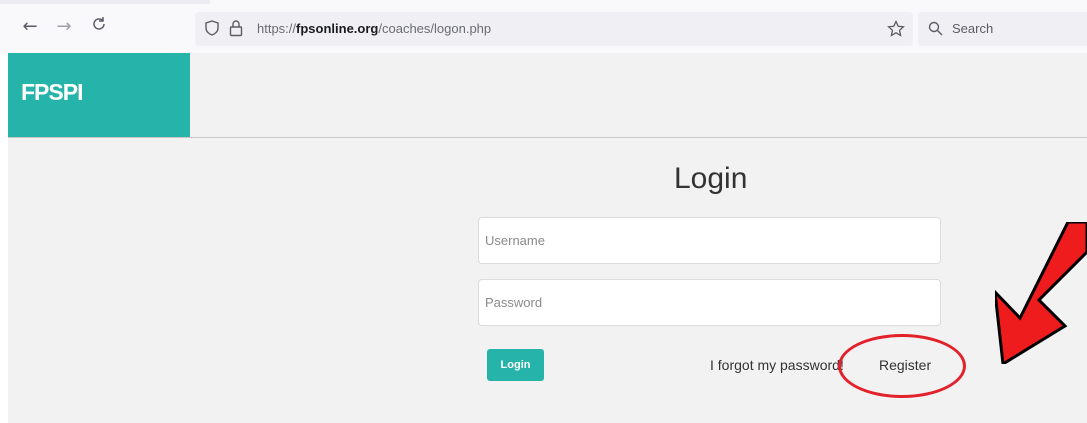 This screenshot has width=1087, height=423. What do you see at coordinates (1002, 29) in the screenshot?
I see `browser-search-box: Search` at bounding box center [1002, 29].